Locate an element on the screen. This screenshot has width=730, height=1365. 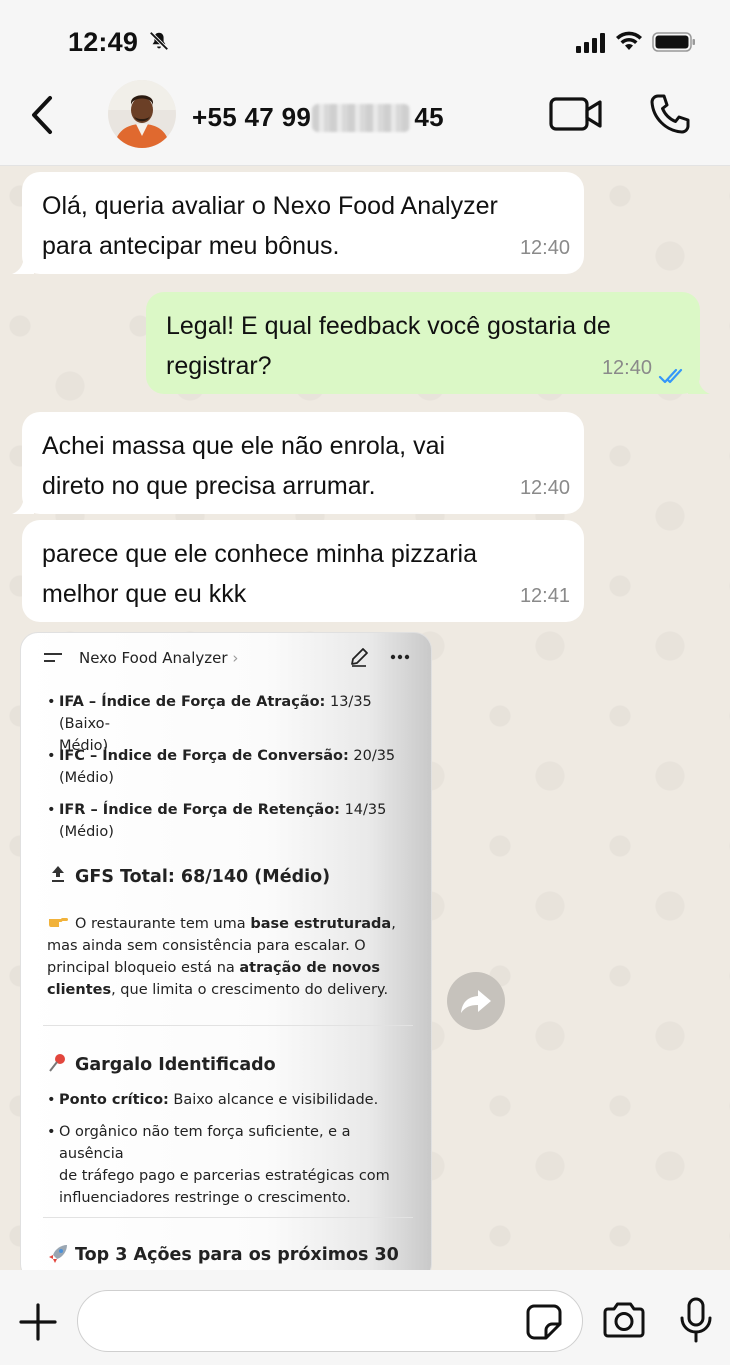
composer-bar is located at coordinates (365, 1317).